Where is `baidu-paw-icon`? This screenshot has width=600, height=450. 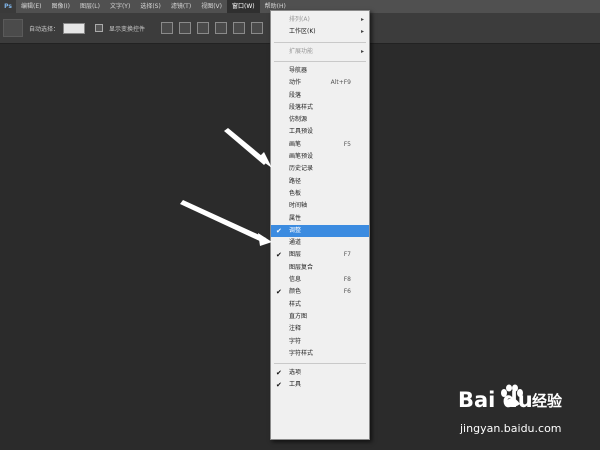
baidu-paw-icon is located at coordinates (512, 395).